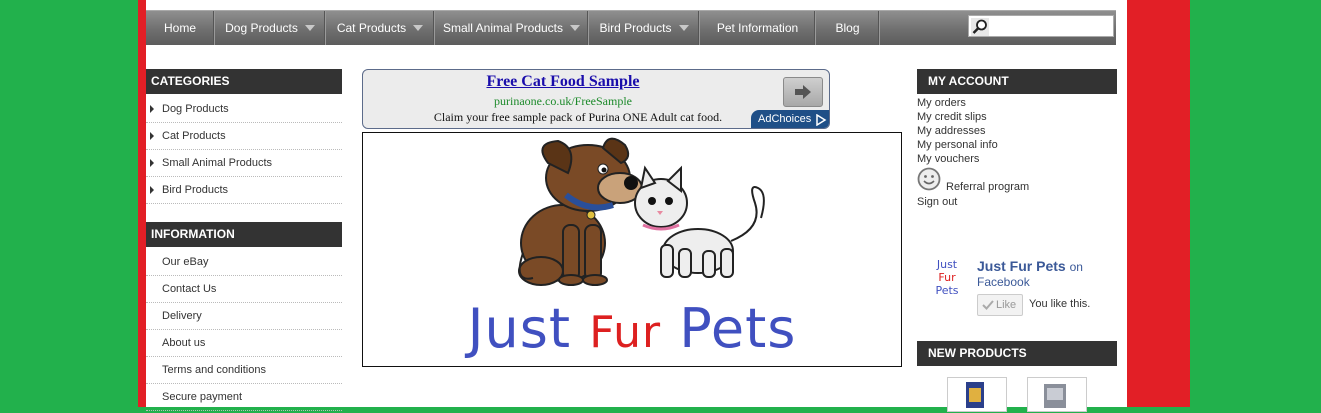  Describe the element at coordinates (957, 145) in the screenshot. I see `my-personal-info-link: My personal info` at that location.